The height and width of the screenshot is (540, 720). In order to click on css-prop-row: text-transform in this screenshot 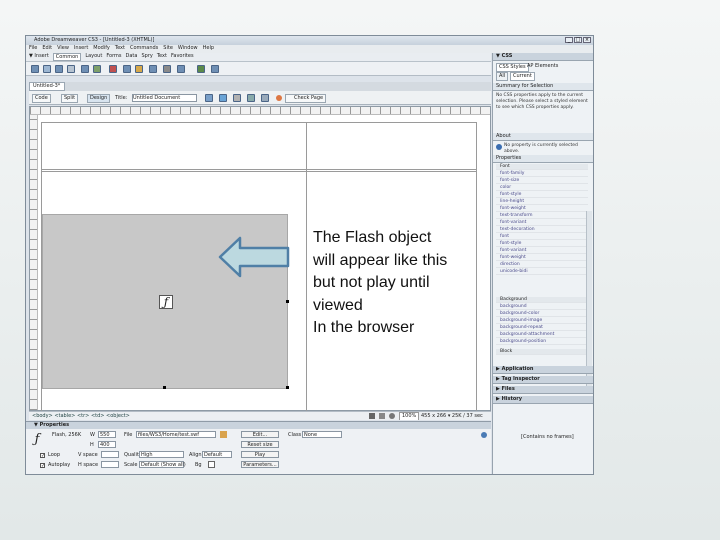, I will do `click(542, 216)`.